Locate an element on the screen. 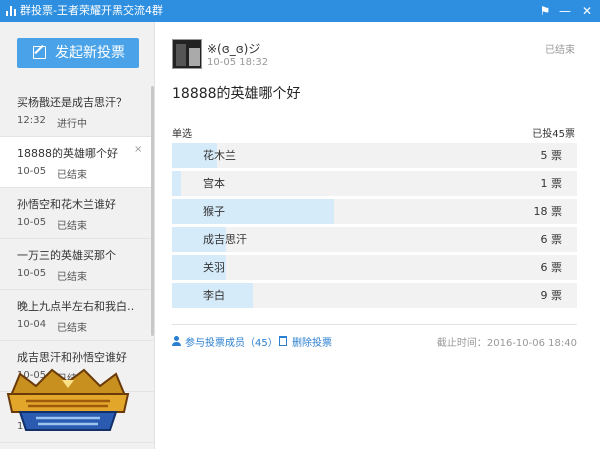 The width and height of the screenshot is (600, 449). vote-option: 成吉思汗 6 票 is located at coordinates (374, 239).